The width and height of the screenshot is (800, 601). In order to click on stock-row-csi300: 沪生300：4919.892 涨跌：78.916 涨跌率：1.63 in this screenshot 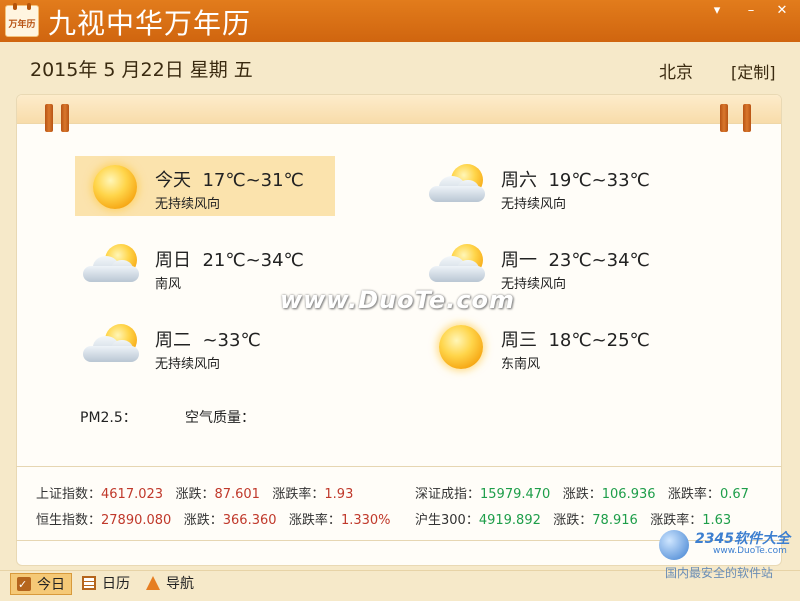, I will do `click(573, 520)`.